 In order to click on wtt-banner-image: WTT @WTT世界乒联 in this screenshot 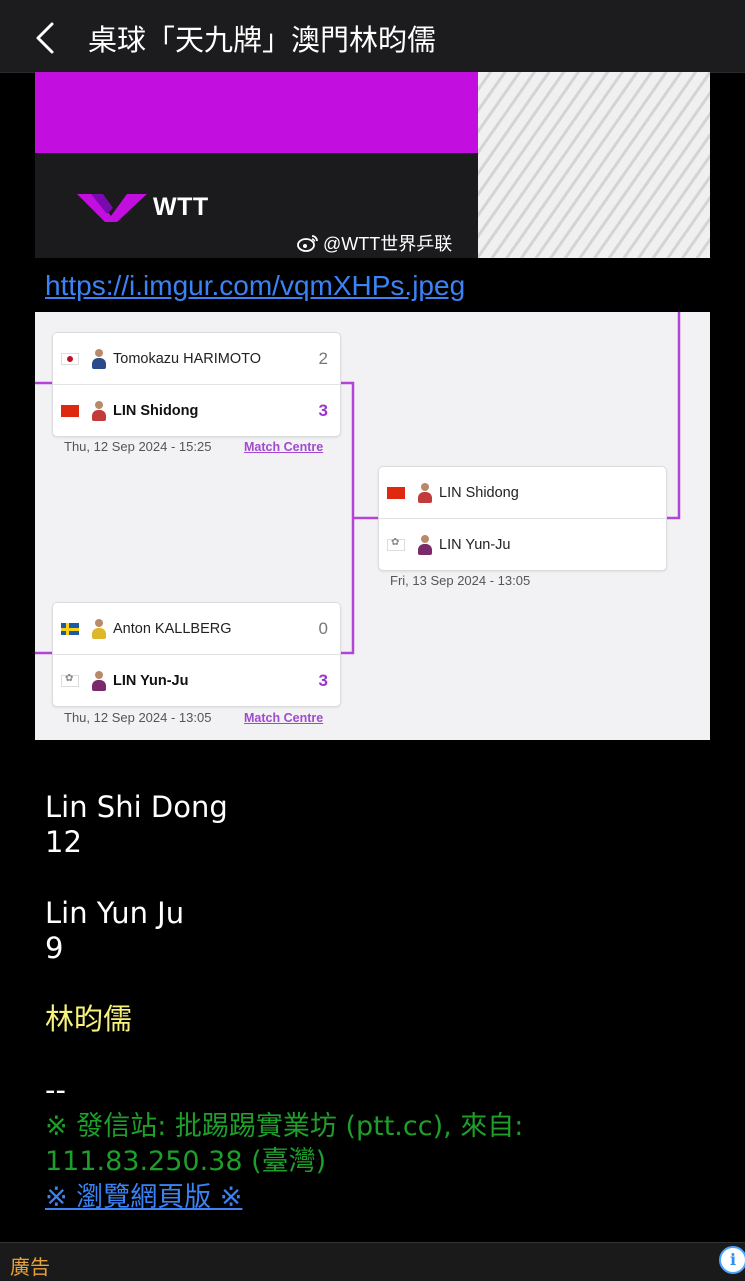, I will do `click(372, 165)`.